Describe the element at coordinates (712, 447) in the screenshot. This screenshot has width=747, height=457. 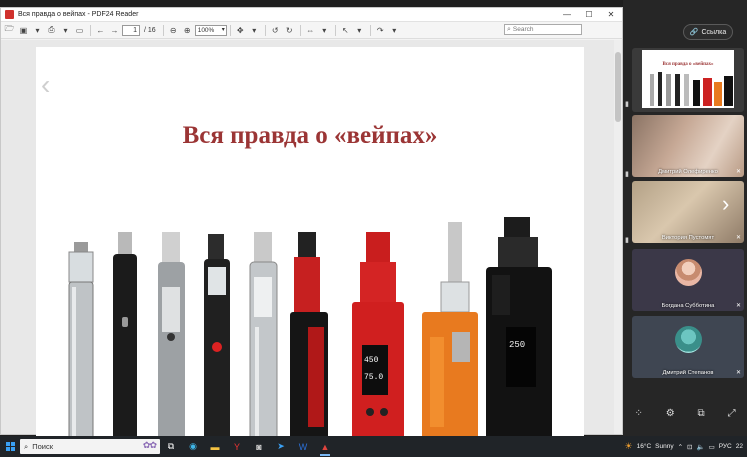
I see `battery-icon: ▭` at that location.